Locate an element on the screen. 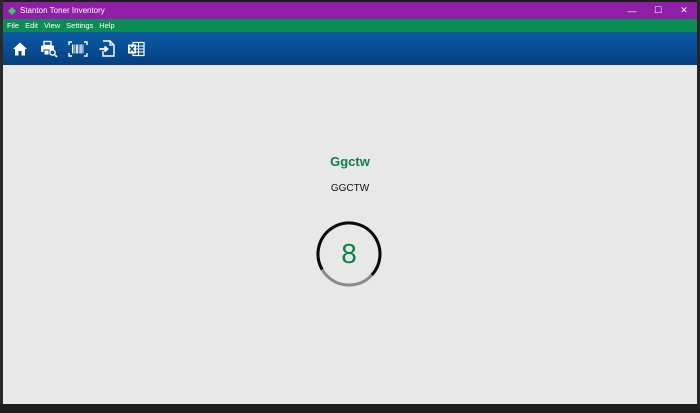 The width and height of the screenshot is (700, 413). menu-help: Help is located at coordinates (106, 25).